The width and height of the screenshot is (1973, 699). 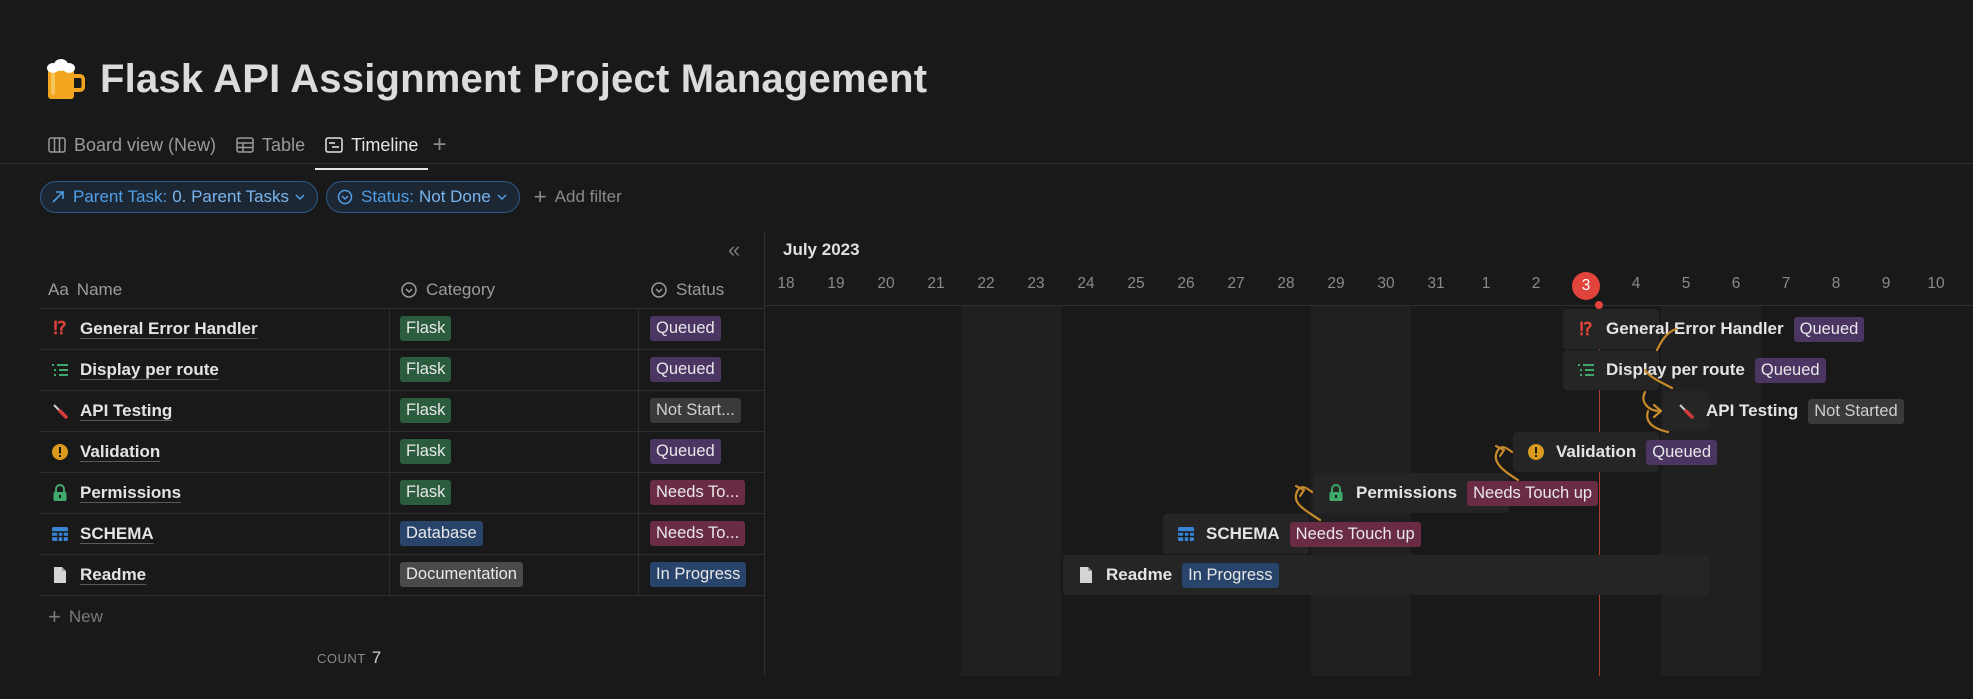 What do you see at coordinates (1486, 424) in the screenshot?
I see `dependency-arrows` at bounding box center [1486, 424].